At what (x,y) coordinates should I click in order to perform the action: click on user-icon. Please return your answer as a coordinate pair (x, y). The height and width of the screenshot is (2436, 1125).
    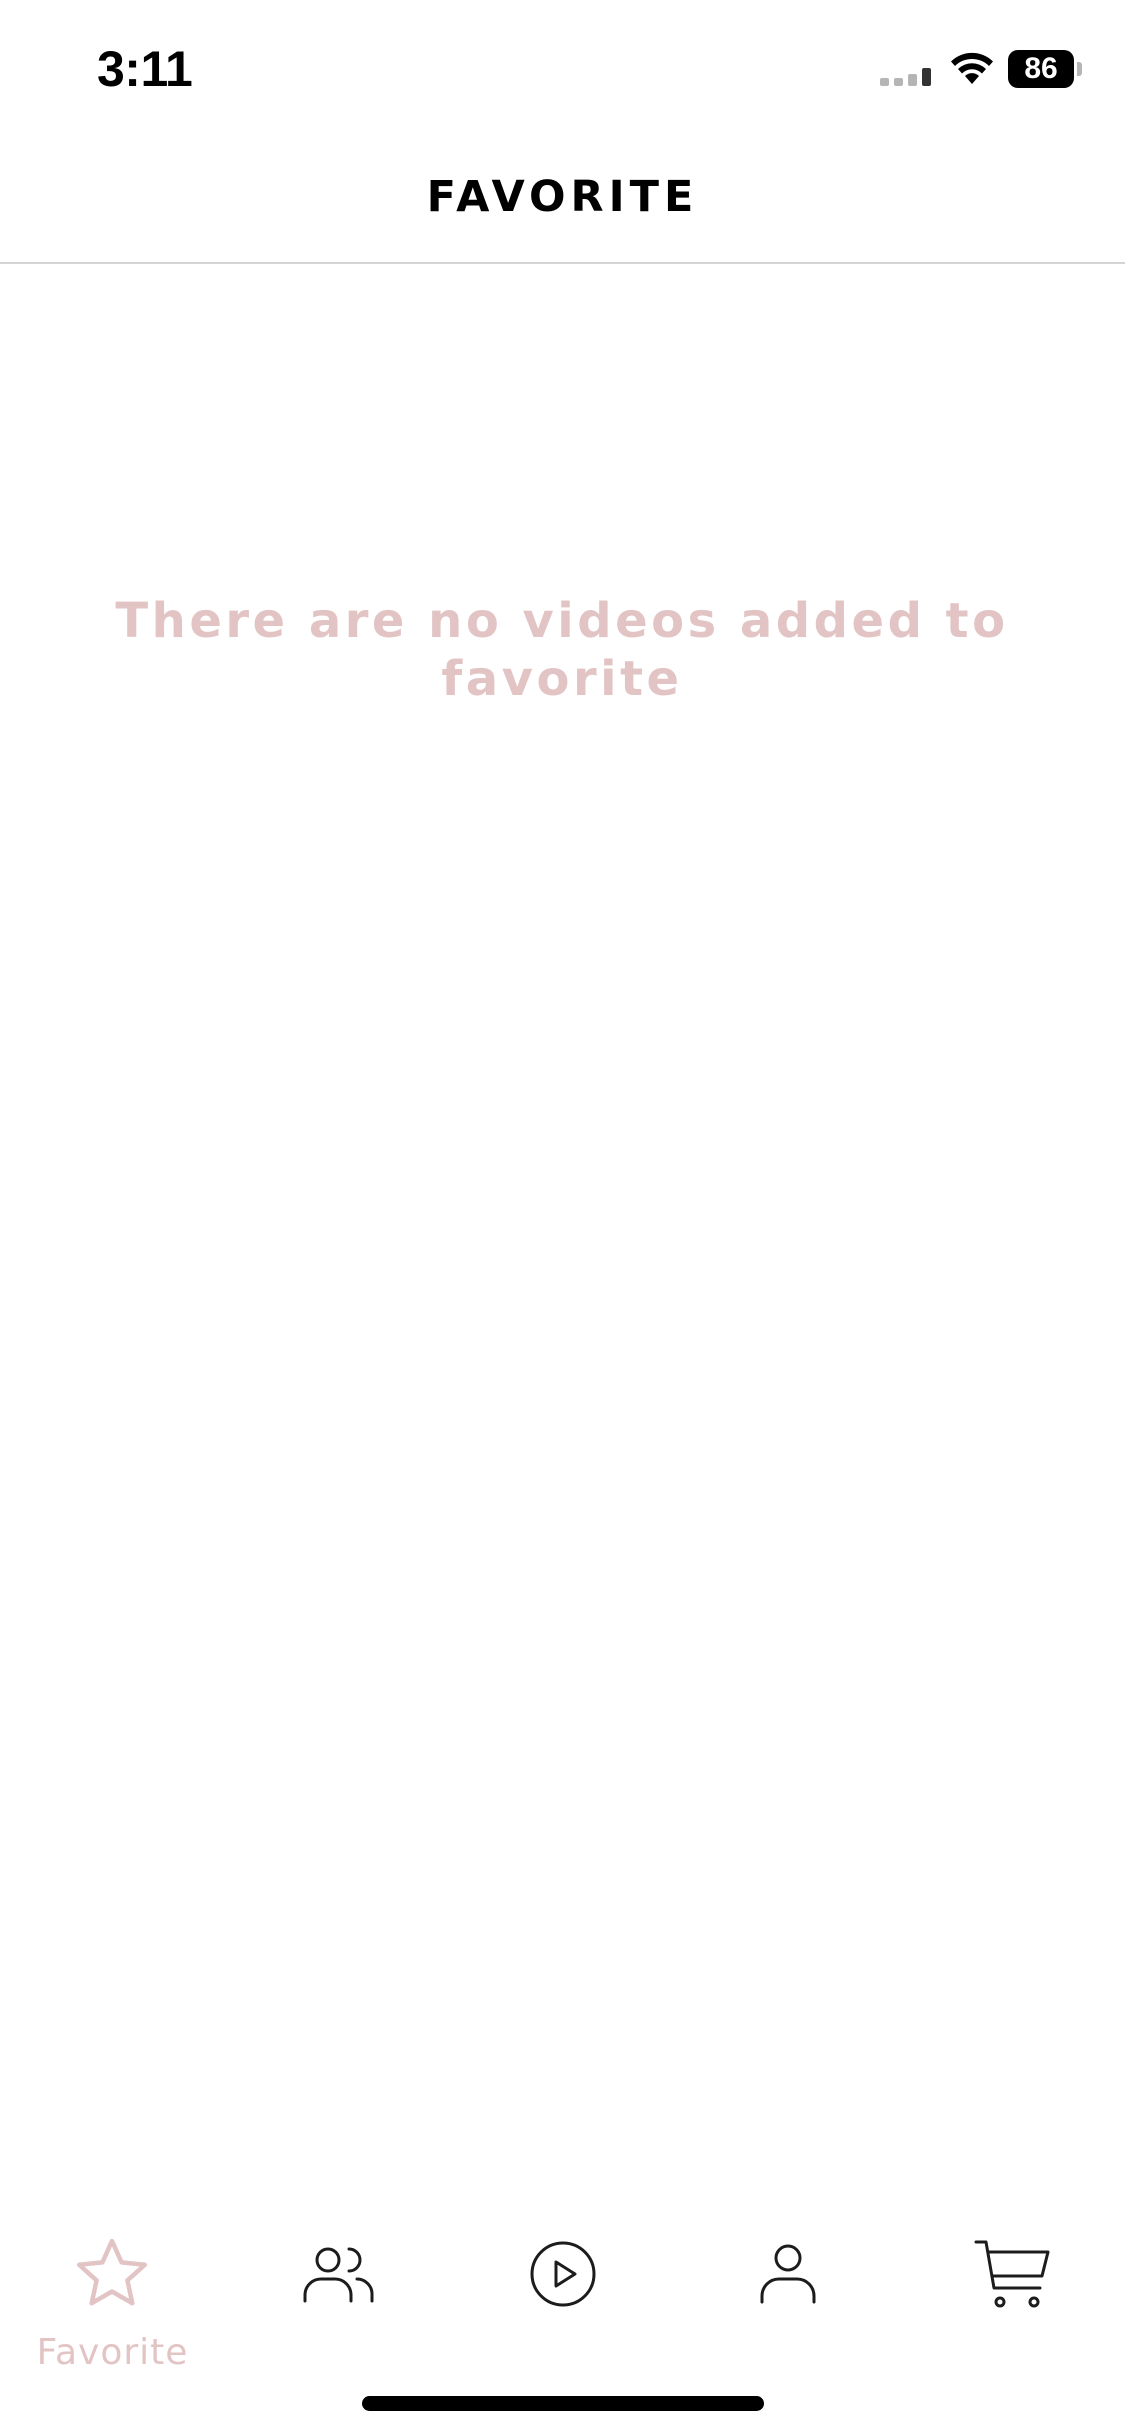
    Looking at the image, I should click on (788, 2274).